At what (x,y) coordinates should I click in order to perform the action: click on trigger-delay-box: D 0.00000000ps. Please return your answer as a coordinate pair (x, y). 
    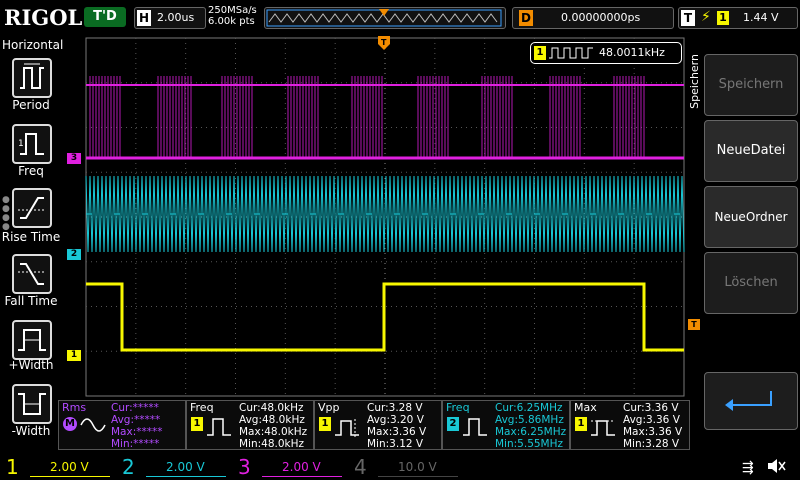
    Looking at the image, I should click on (593, 18).